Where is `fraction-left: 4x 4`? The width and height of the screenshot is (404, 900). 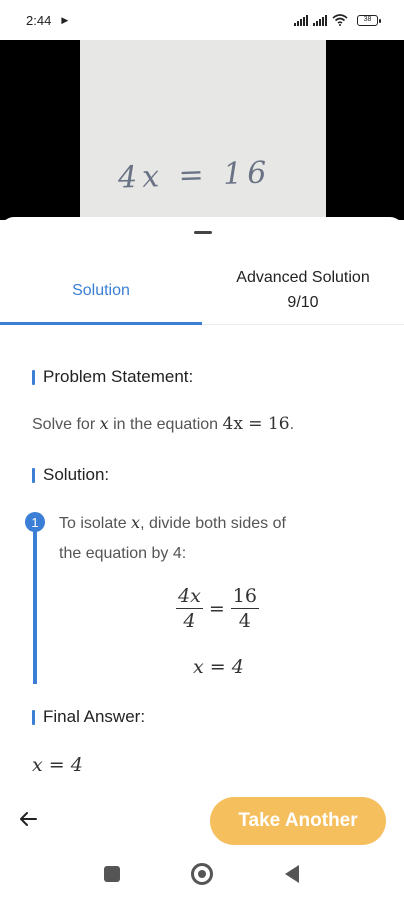
fraction-left: 4x 4 is located at coordinates (189, 608).